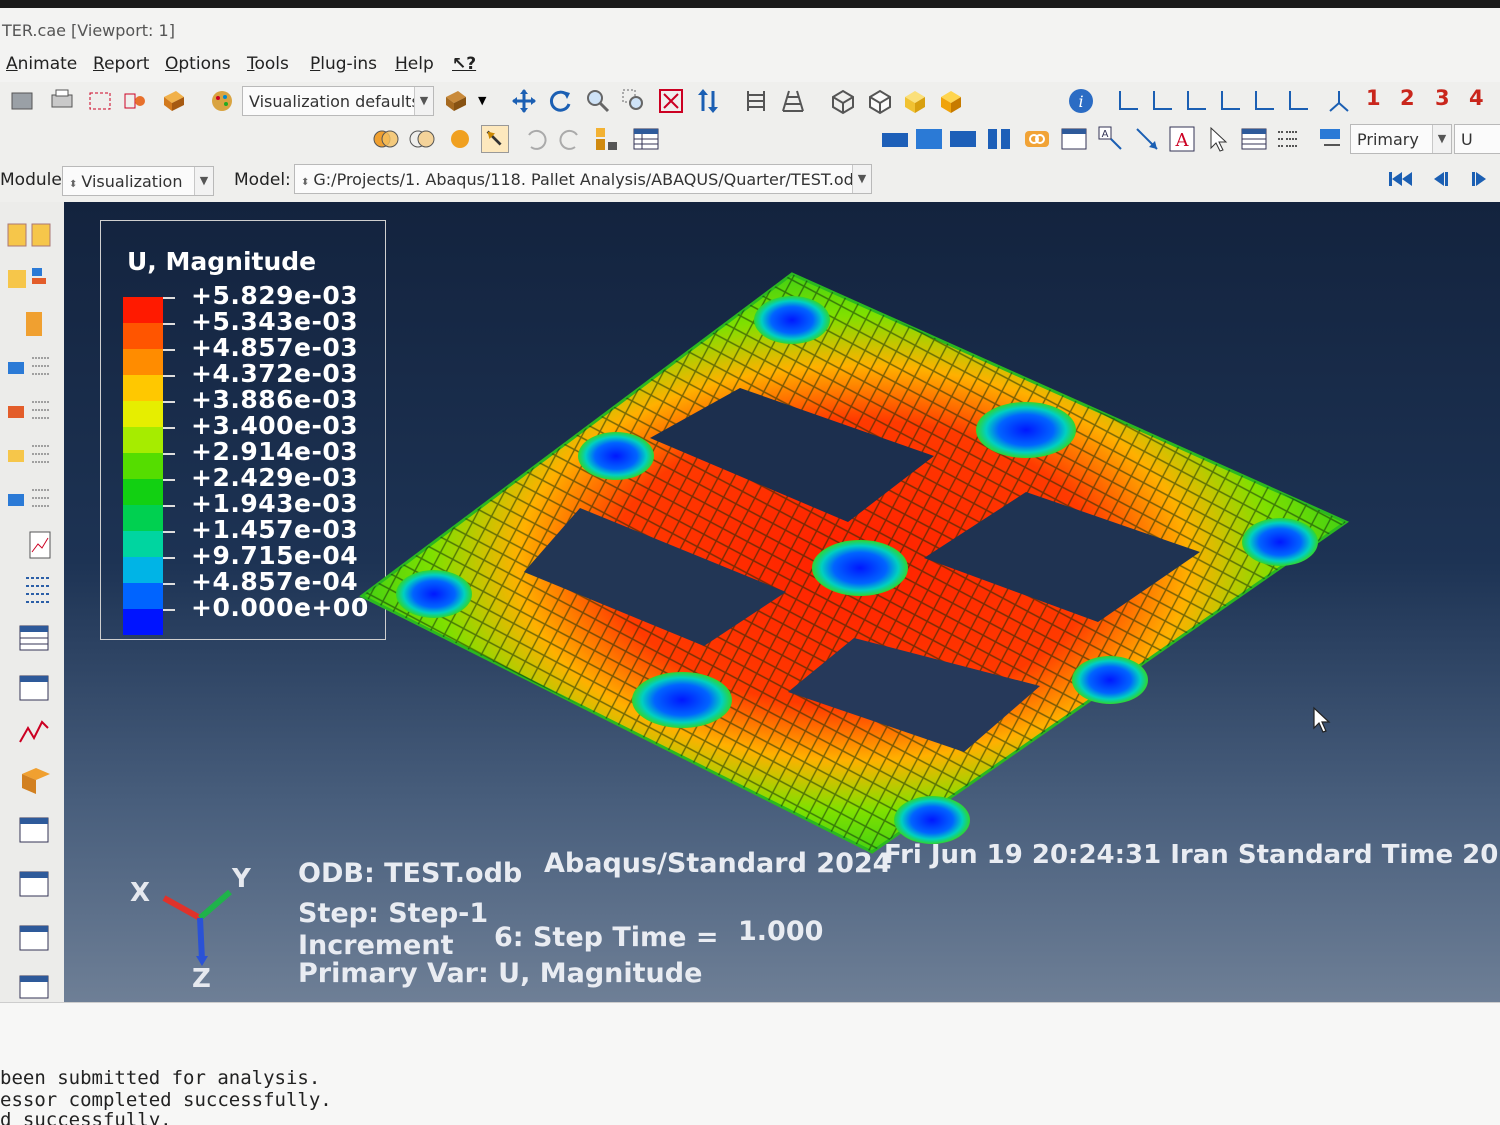  What do you see at coordinates (1339, 101) in the screenshot?
I see `axis-triad-icon` at bounding box center [1339, 101].